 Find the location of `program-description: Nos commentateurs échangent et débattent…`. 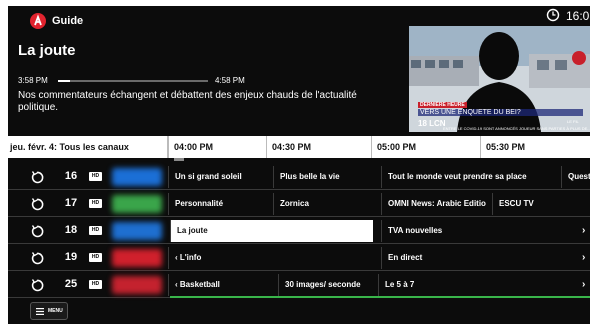

program-description: Nos commentateurs échangent et débattent… is located at coordinates (187, 101).